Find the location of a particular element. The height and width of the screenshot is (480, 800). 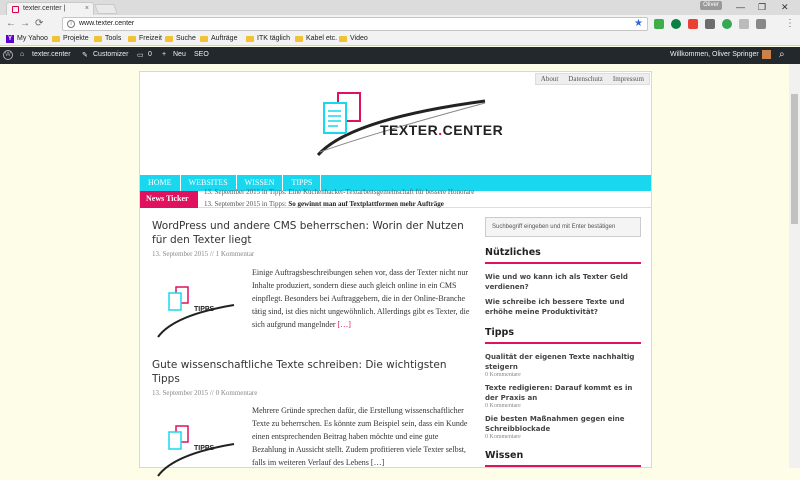

wordpress-logo-icon: W is located at coordinates (8, 55).